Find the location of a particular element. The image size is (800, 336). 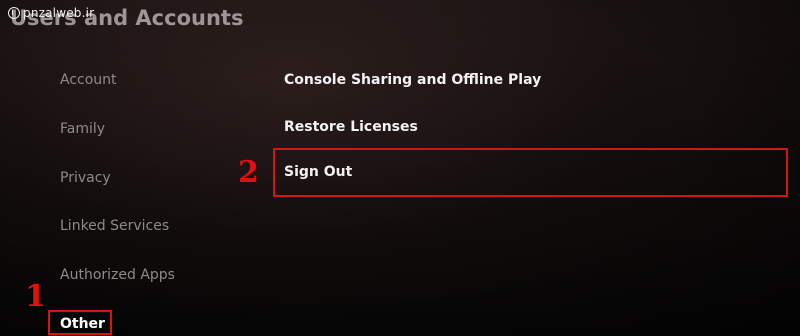

info-circle-icon is located at coordinates (14, 13).